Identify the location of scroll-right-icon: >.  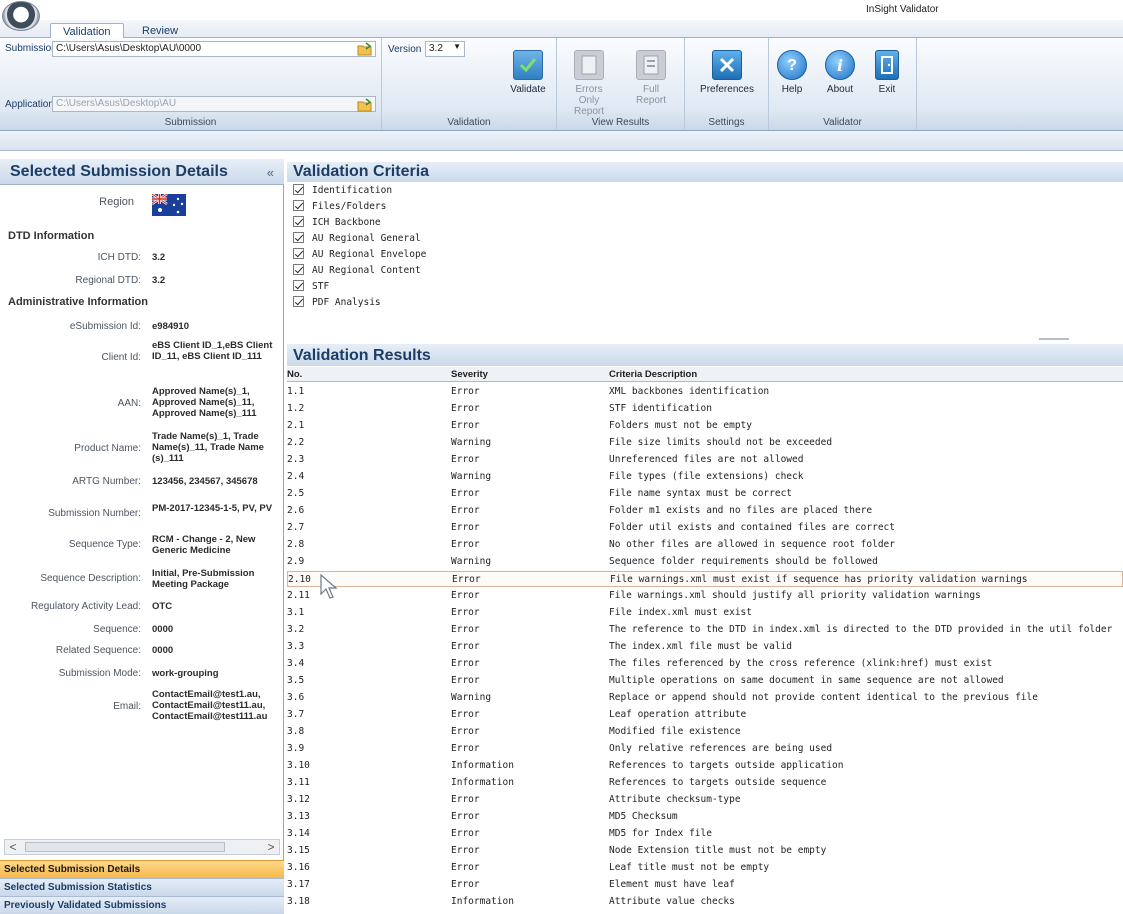
(271, 847).